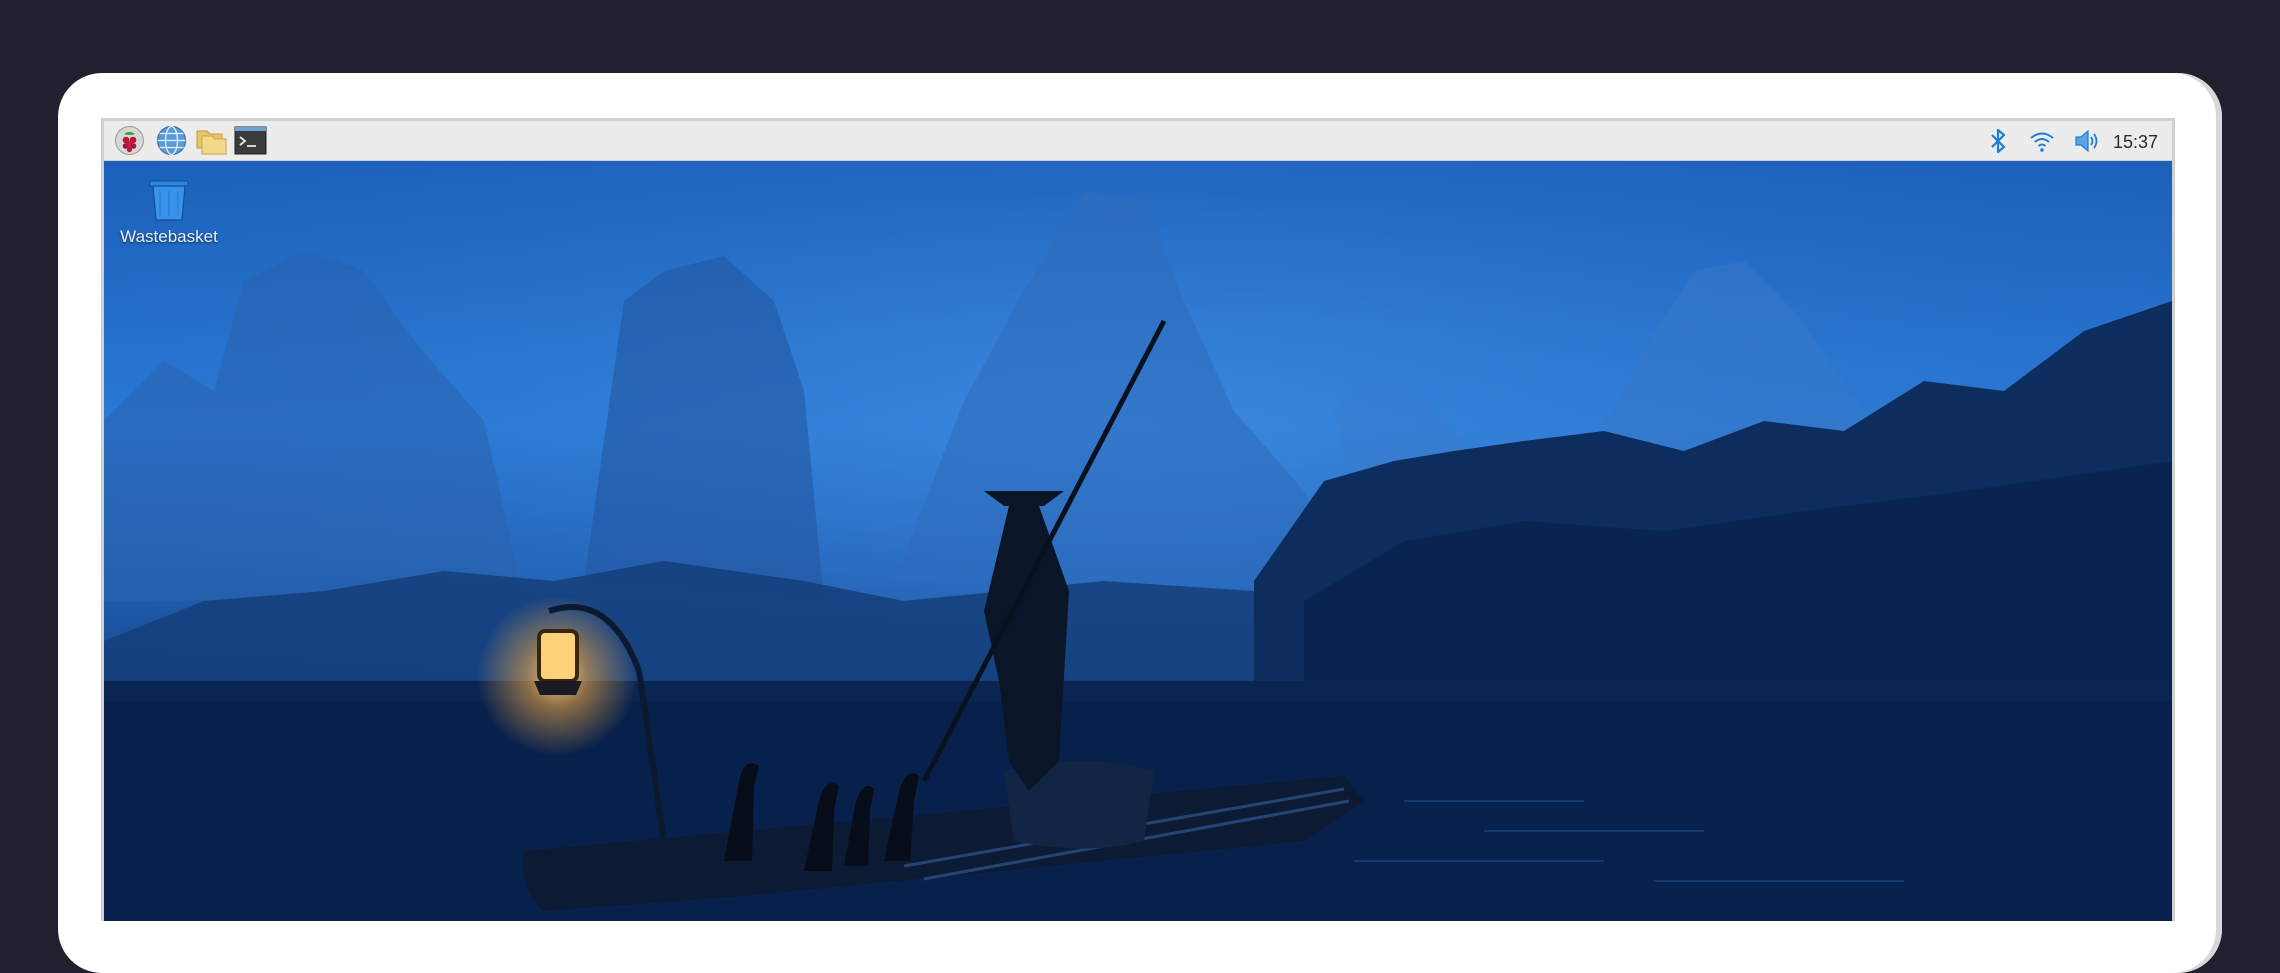 Image resolution: width=2280 pixels, height=973 pixels. I want to click on terminal-icon, so click(250, 140).